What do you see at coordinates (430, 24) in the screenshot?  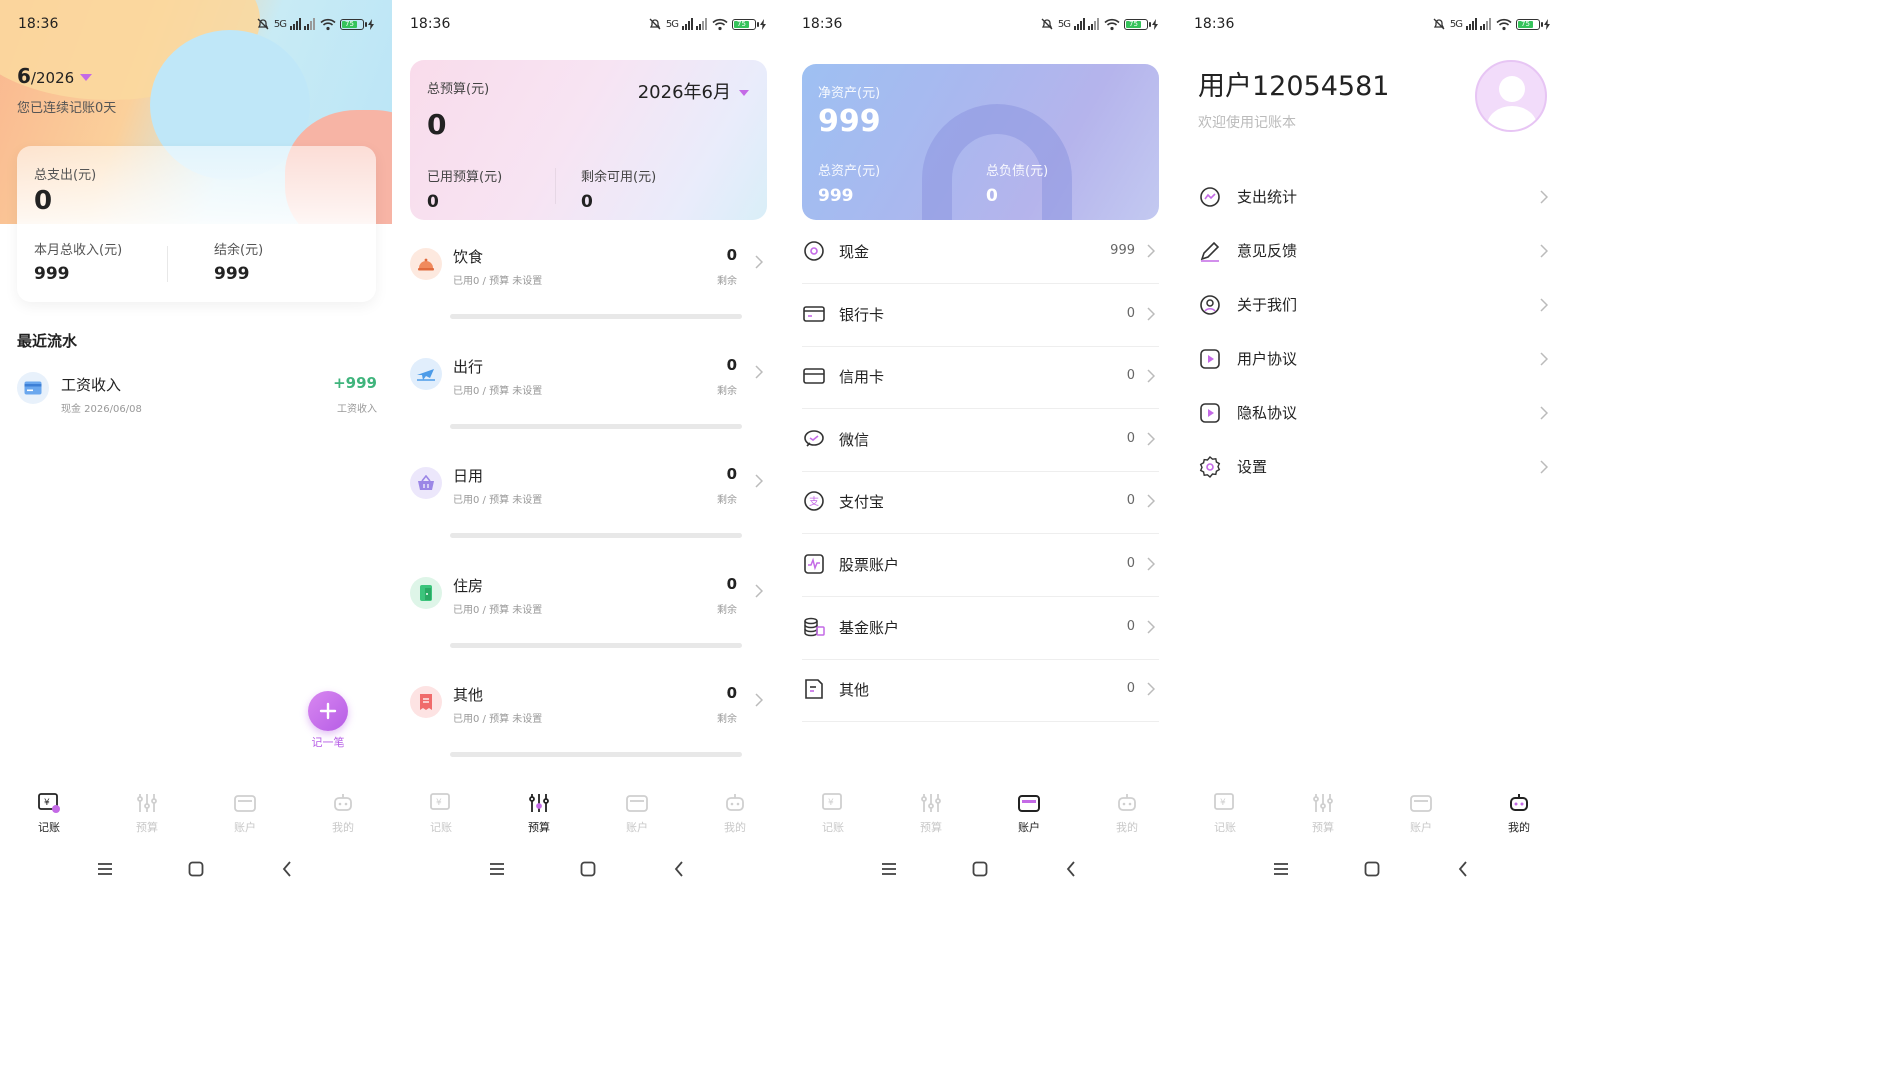 I see `status-time: 18:36` at bounding box center [430, 24].